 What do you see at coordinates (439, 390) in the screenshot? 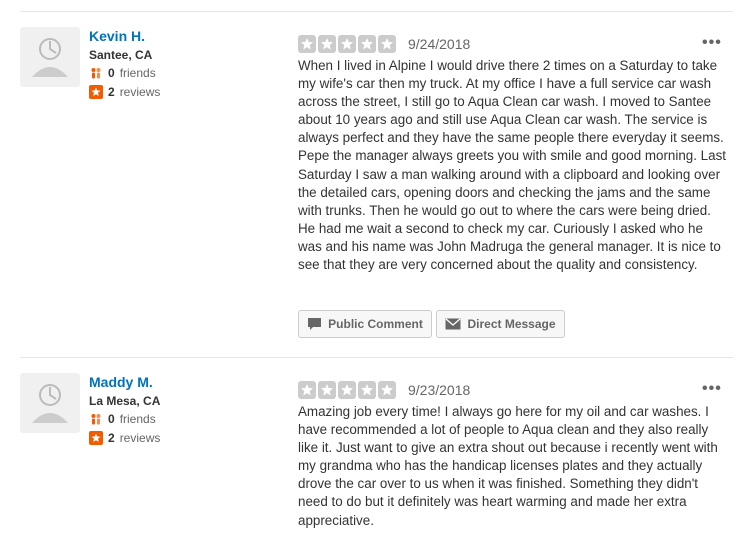
I see `review-date: 9/23/2018` at bounding box center [439, 390].